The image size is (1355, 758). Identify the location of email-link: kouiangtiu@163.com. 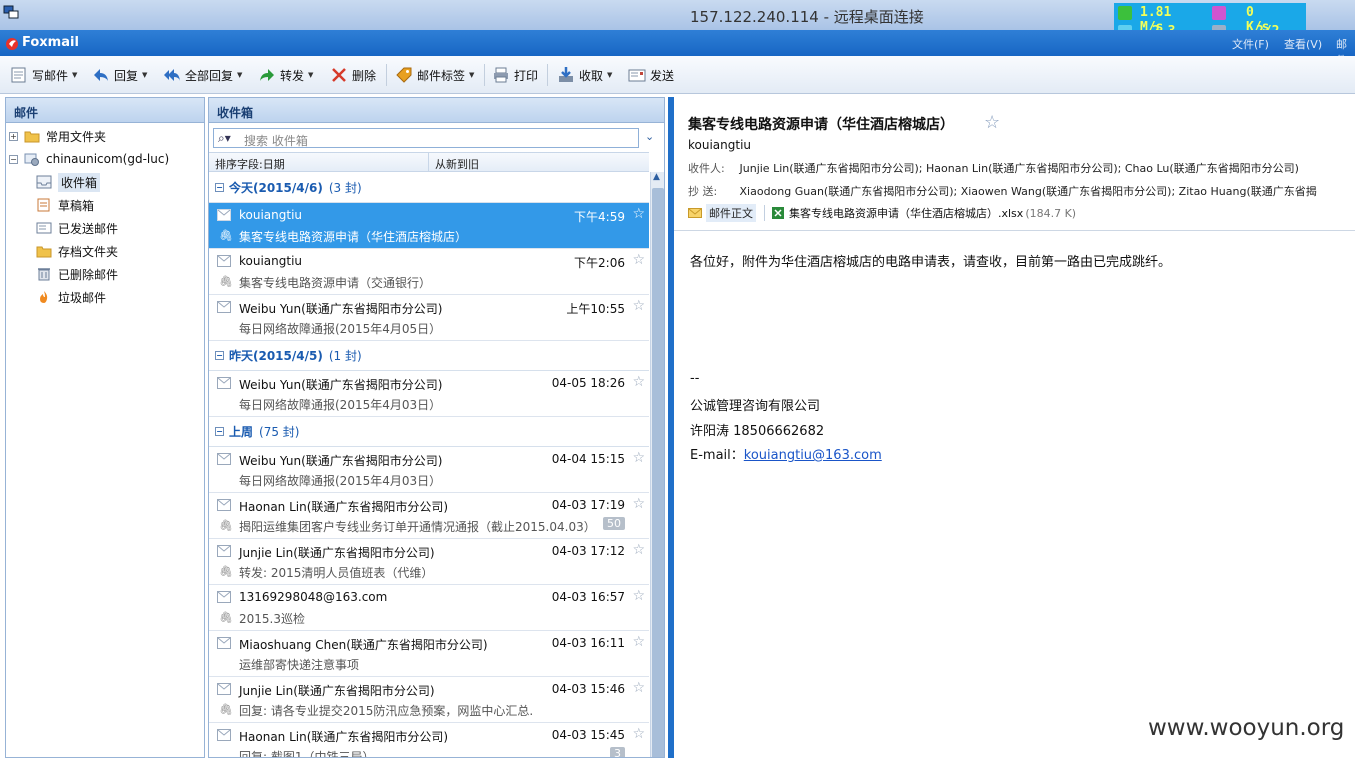
(813, 455).